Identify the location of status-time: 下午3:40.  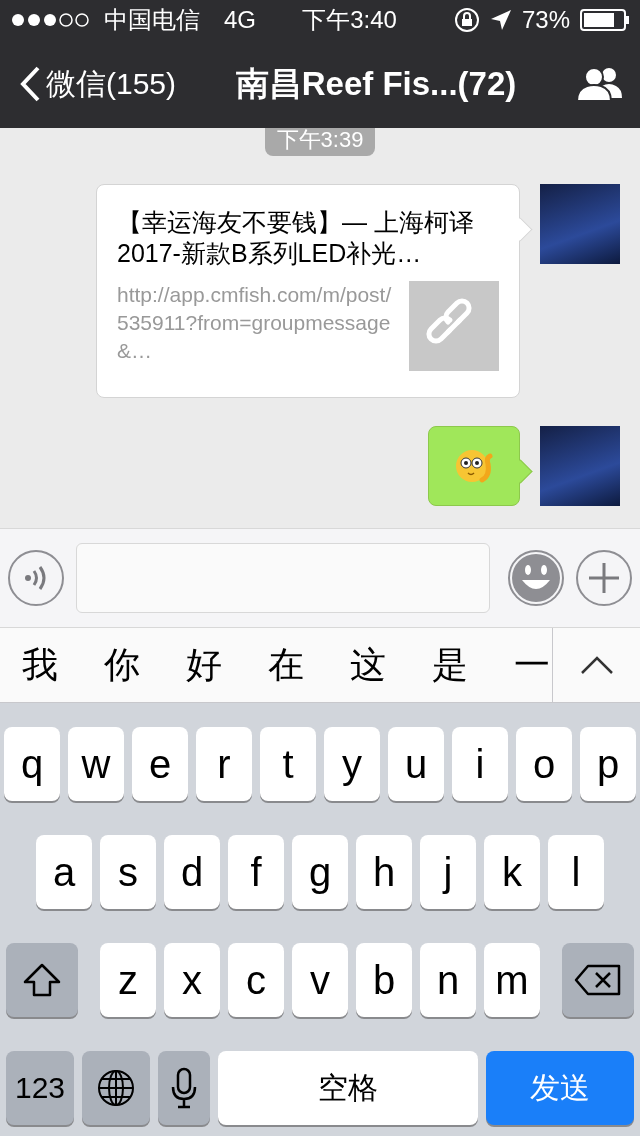
(349, 19).